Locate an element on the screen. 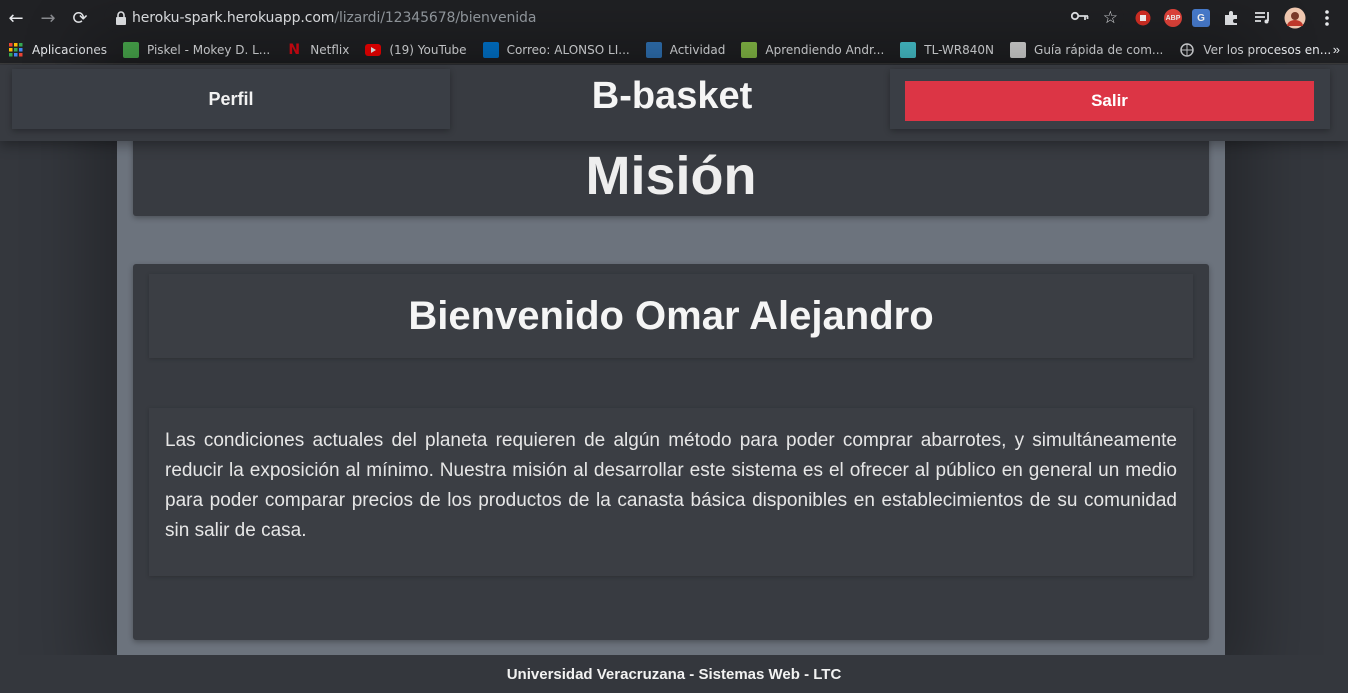  bookmark-label: TL-WR840N is located at coordinates (959, 49).